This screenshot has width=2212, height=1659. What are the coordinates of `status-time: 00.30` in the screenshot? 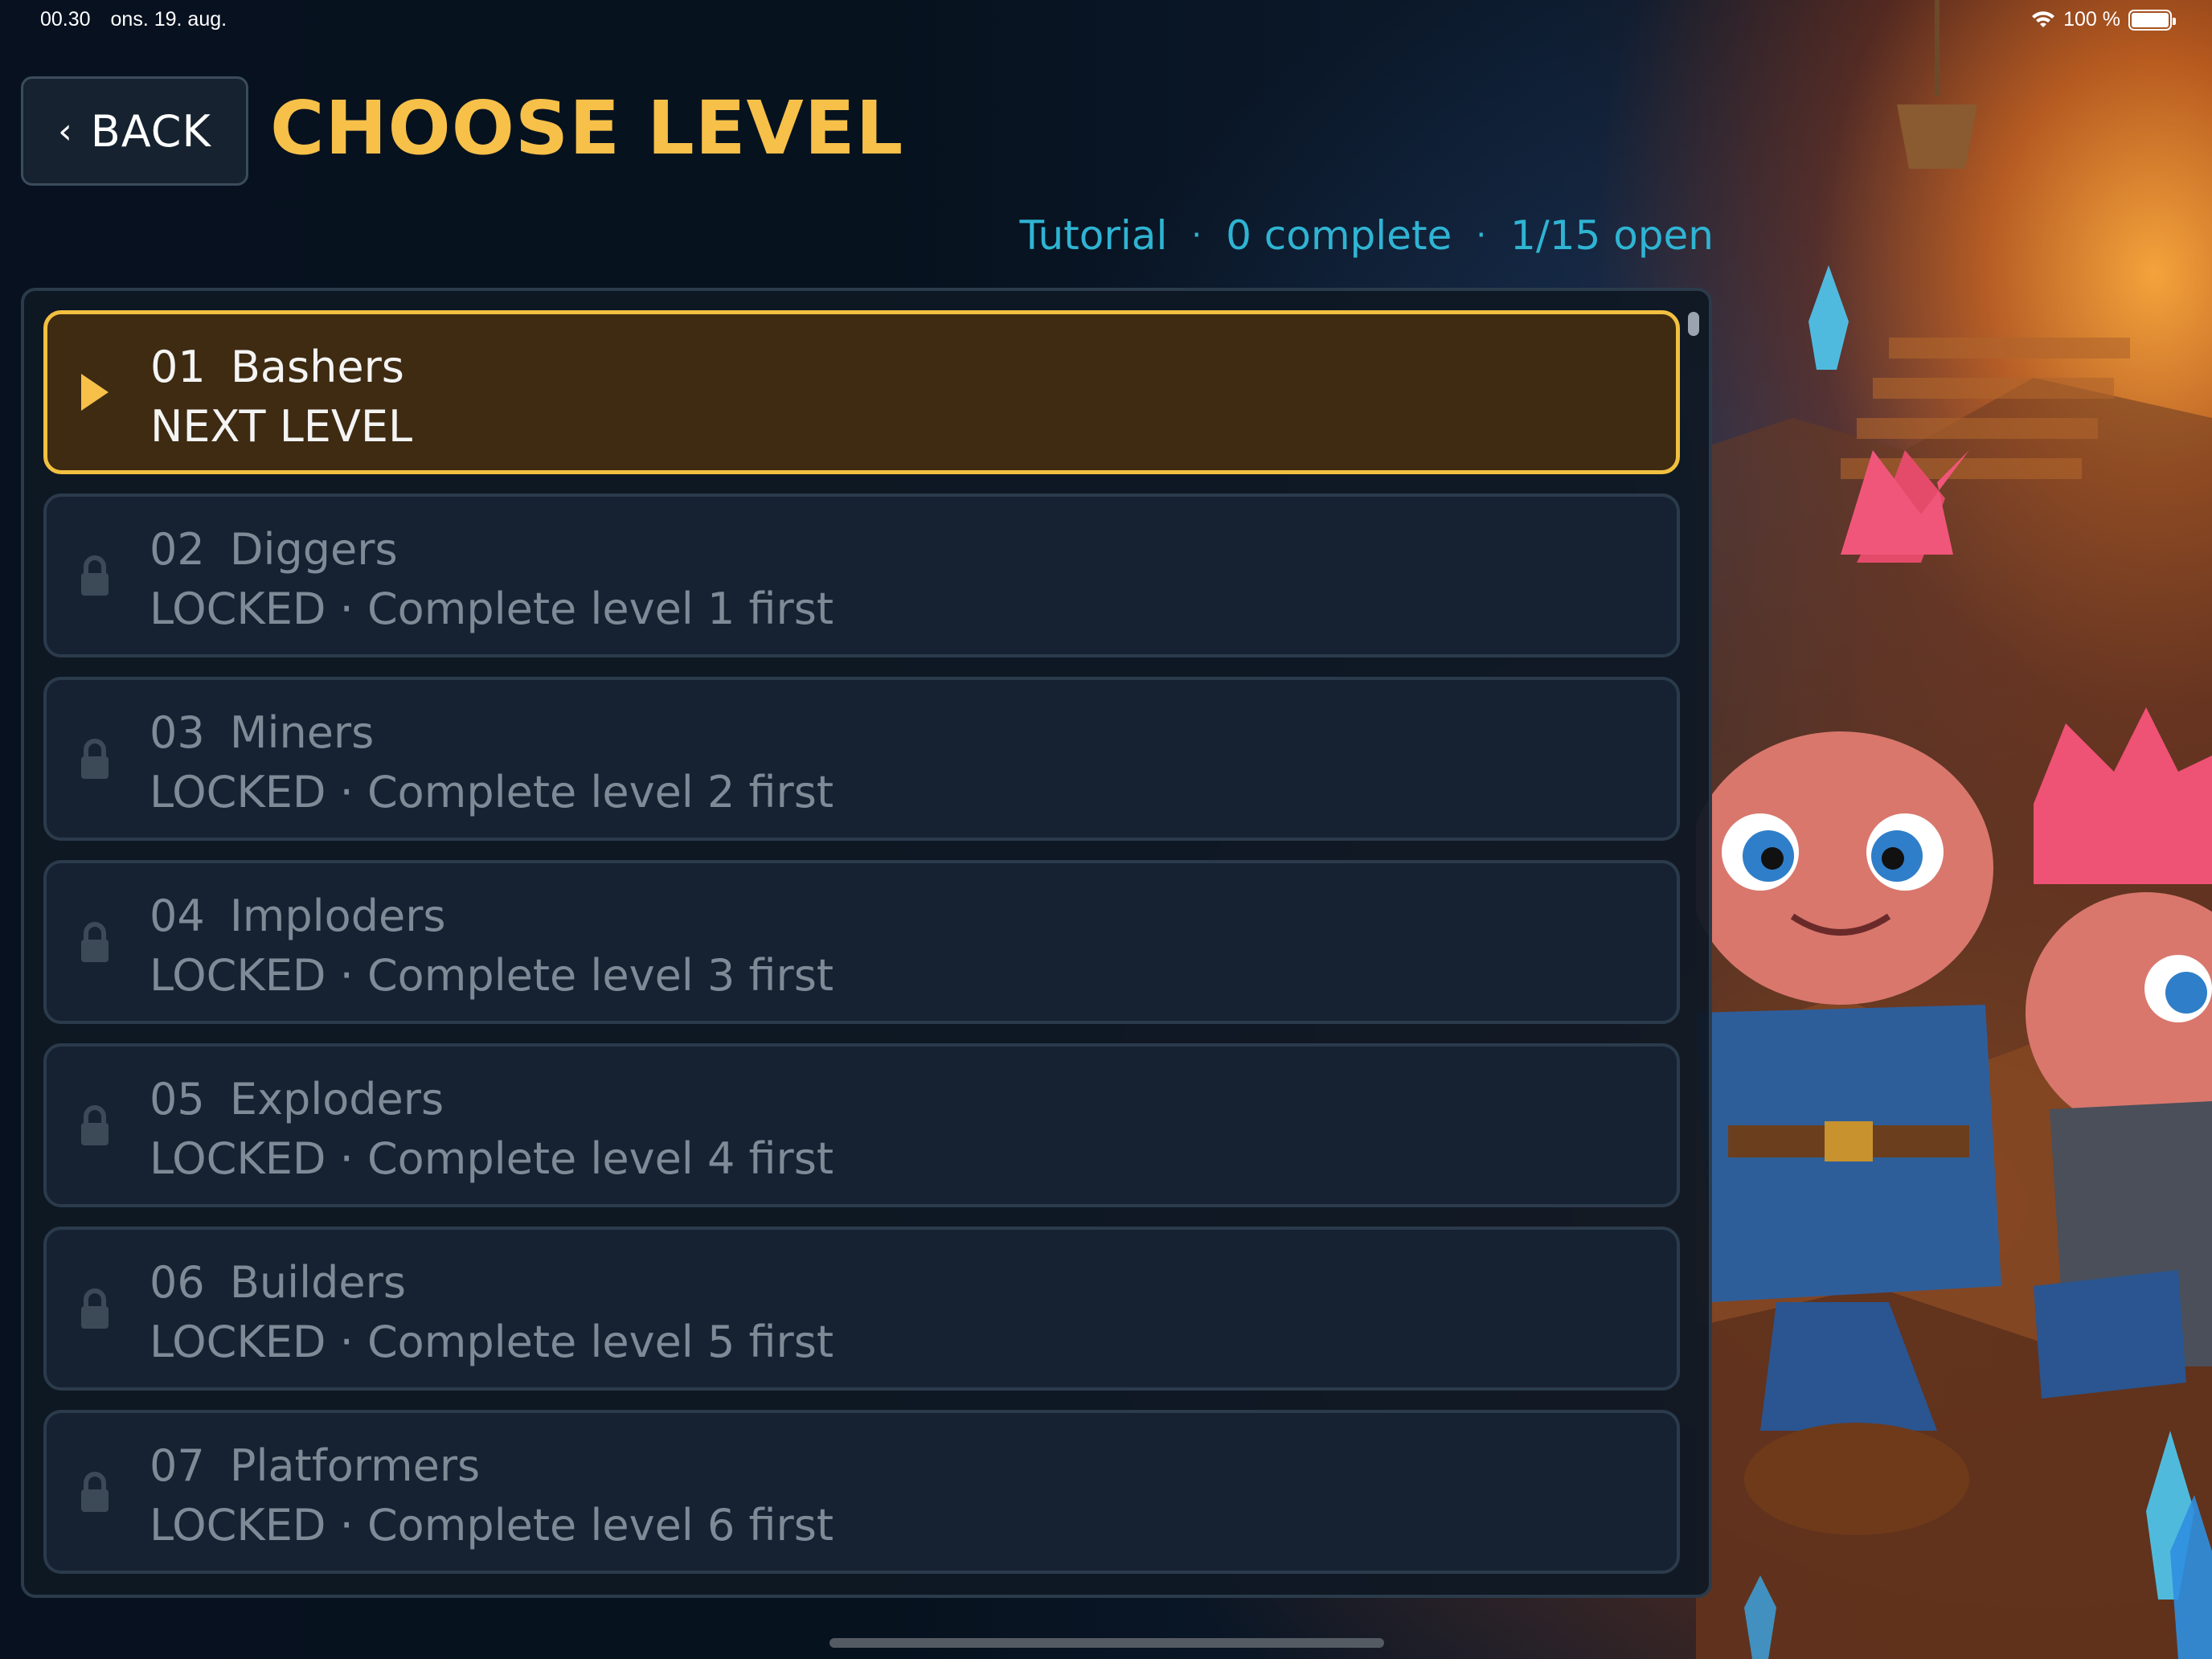 It's located at (65, 19).